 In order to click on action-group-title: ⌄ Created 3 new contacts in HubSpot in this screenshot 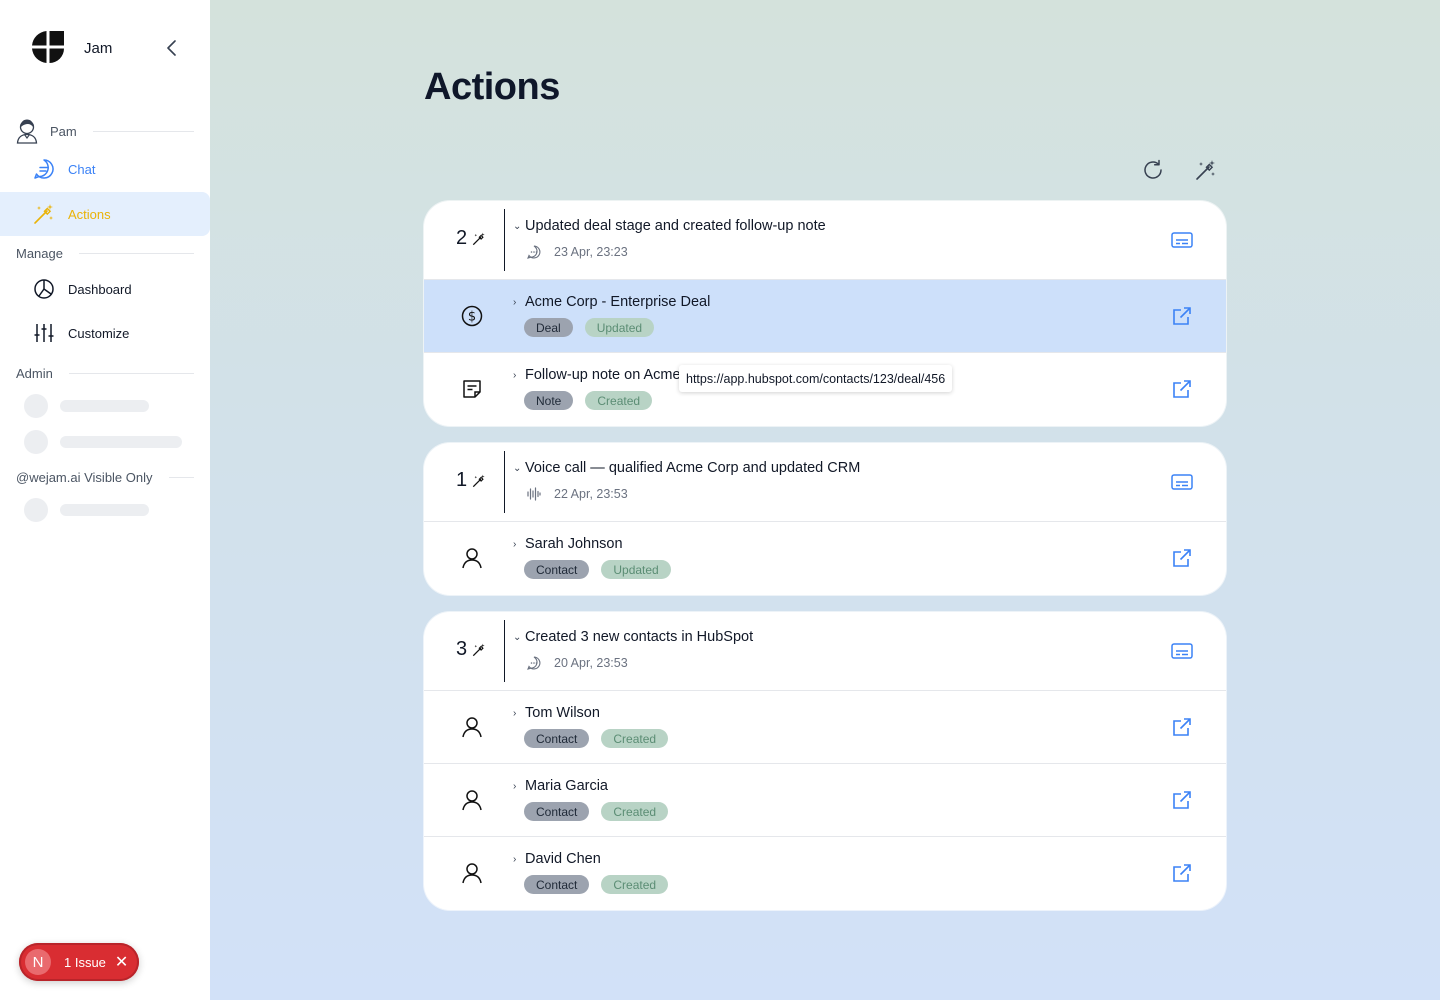, I will do `click(633, 637)`.